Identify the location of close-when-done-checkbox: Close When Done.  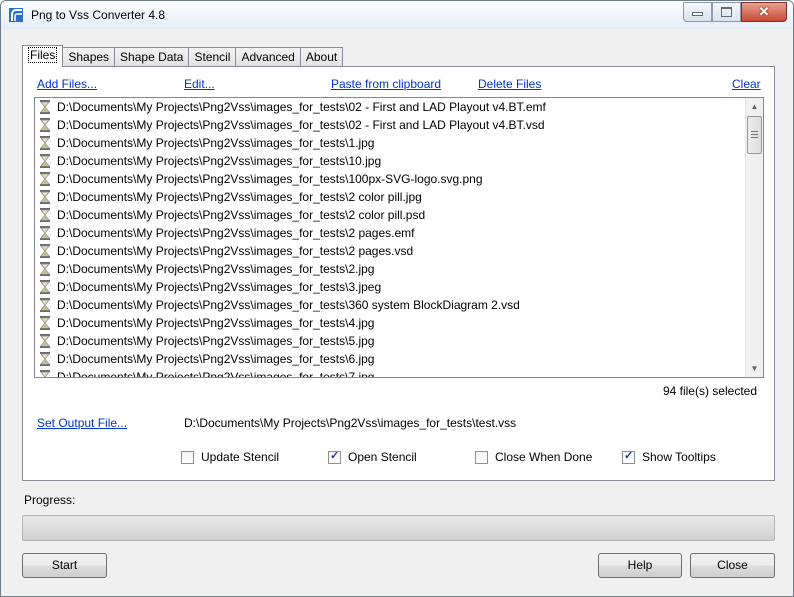
(533, 457).